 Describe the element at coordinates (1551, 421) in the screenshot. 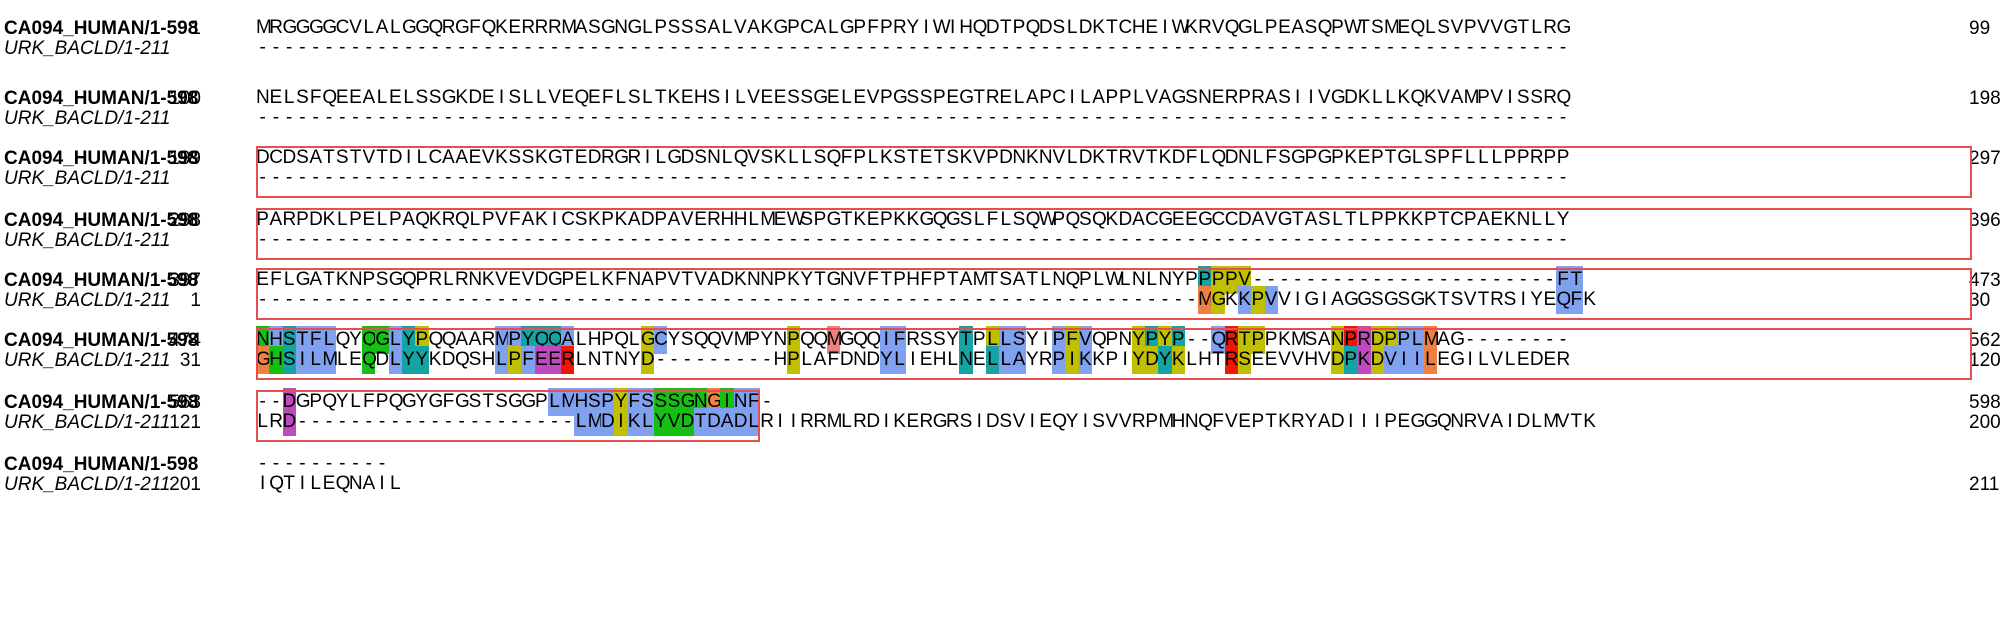

I see `residue: M` at that location.